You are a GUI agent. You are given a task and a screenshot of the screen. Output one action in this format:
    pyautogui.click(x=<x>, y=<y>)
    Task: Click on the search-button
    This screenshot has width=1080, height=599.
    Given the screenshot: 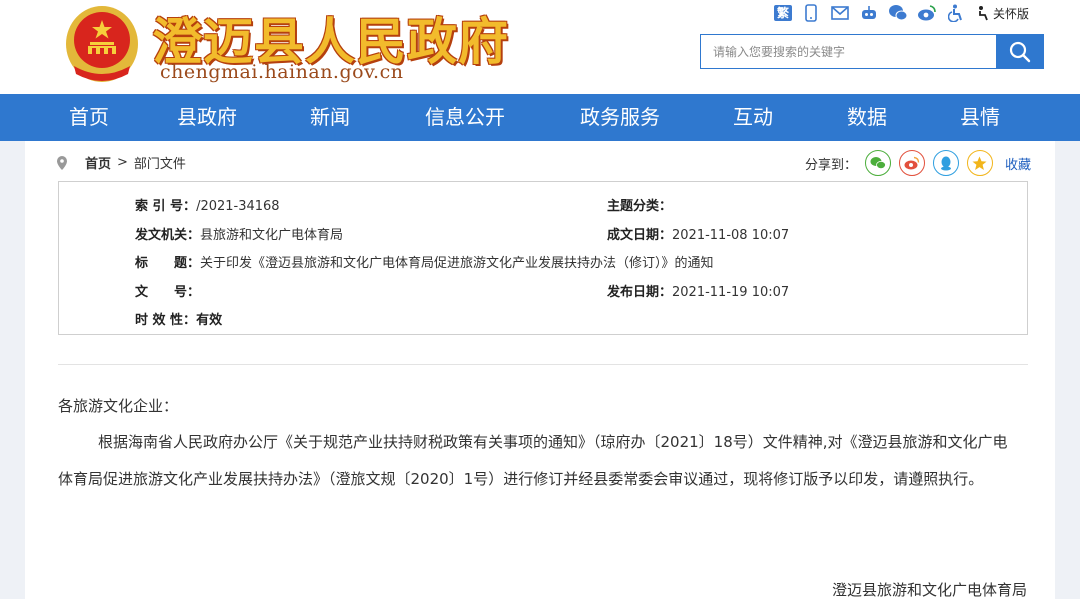 What is the action you would take?
    pyautogui.click(x=1019, y=51)
    